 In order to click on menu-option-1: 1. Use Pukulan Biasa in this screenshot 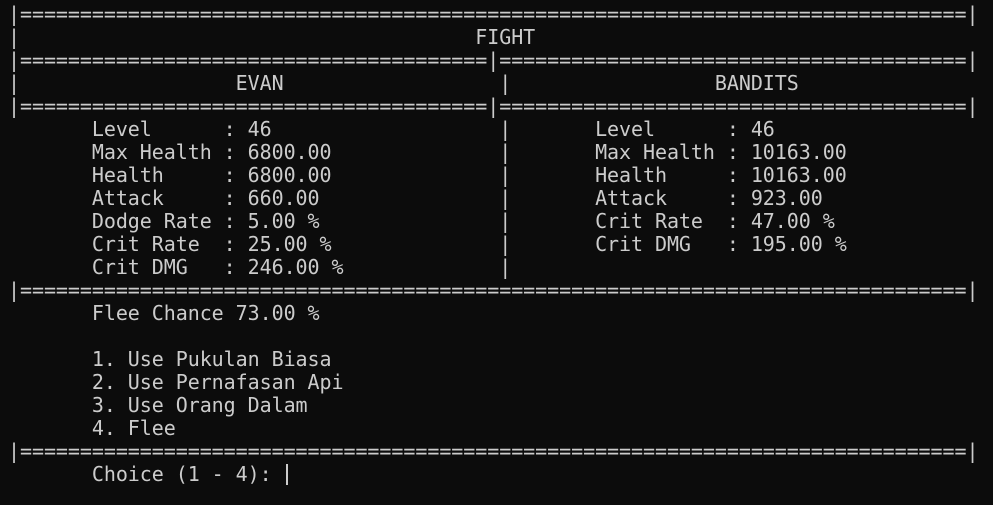, I will do `click(500, 359)`.